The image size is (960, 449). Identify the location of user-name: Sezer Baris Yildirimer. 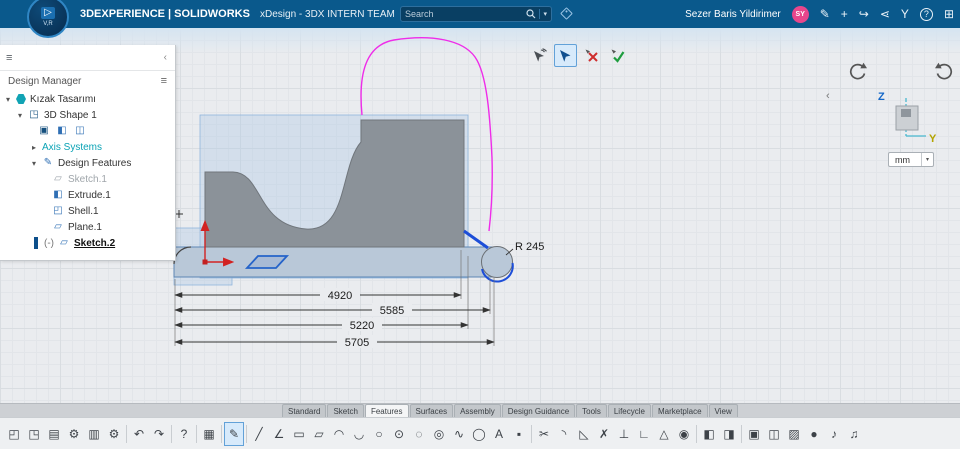
(733, 14).